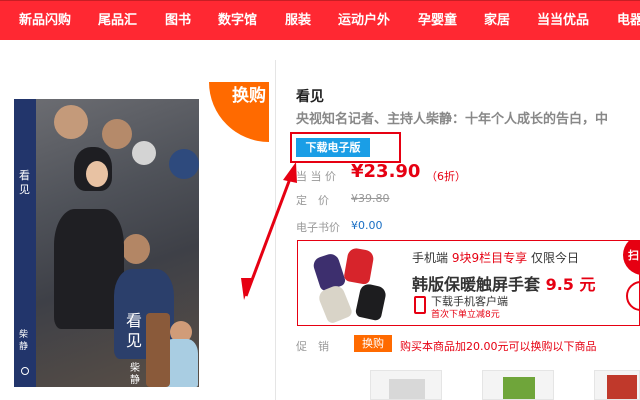 The width and height of the screenshot is (640, 400). I want to click on promo-product: 韩版保暖触屏手套, so click(476, 284).